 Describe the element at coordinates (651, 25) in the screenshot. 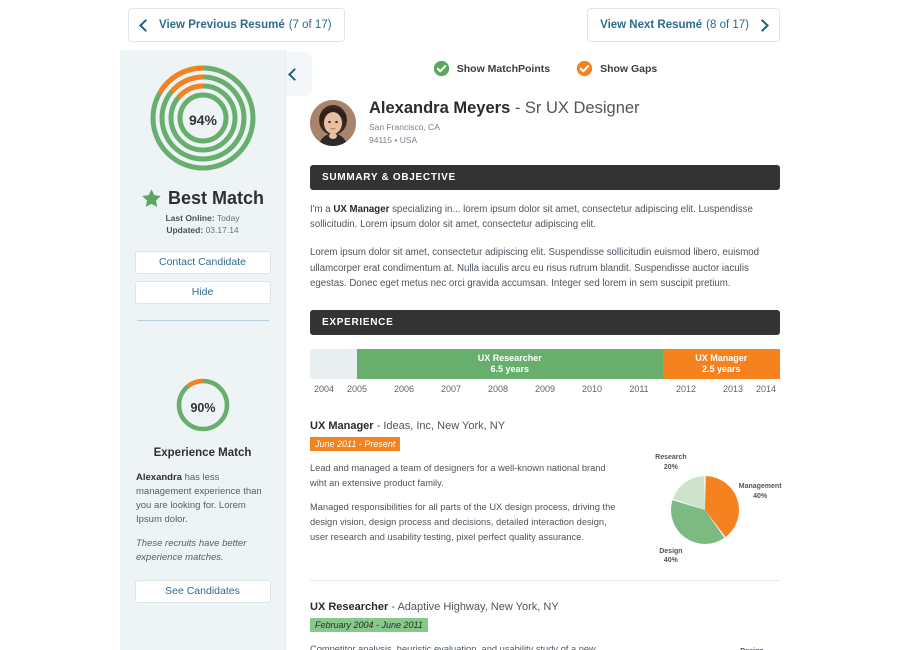

I see `next-label: View Next Resumé` at that location.